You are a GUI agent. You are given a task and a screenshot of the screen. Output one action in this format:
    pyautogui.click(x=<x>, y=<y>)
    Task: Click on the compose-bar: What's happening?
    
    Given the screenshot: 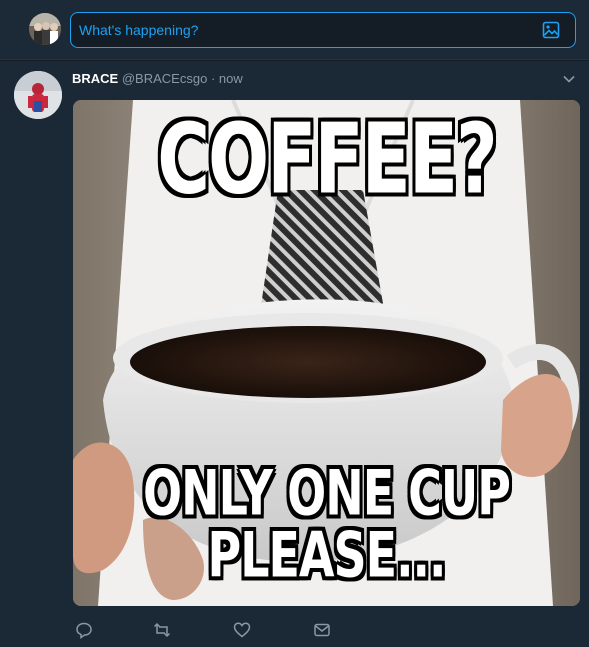 What is the action you would take?
    pyautogui.click(x=294, y=30)
    